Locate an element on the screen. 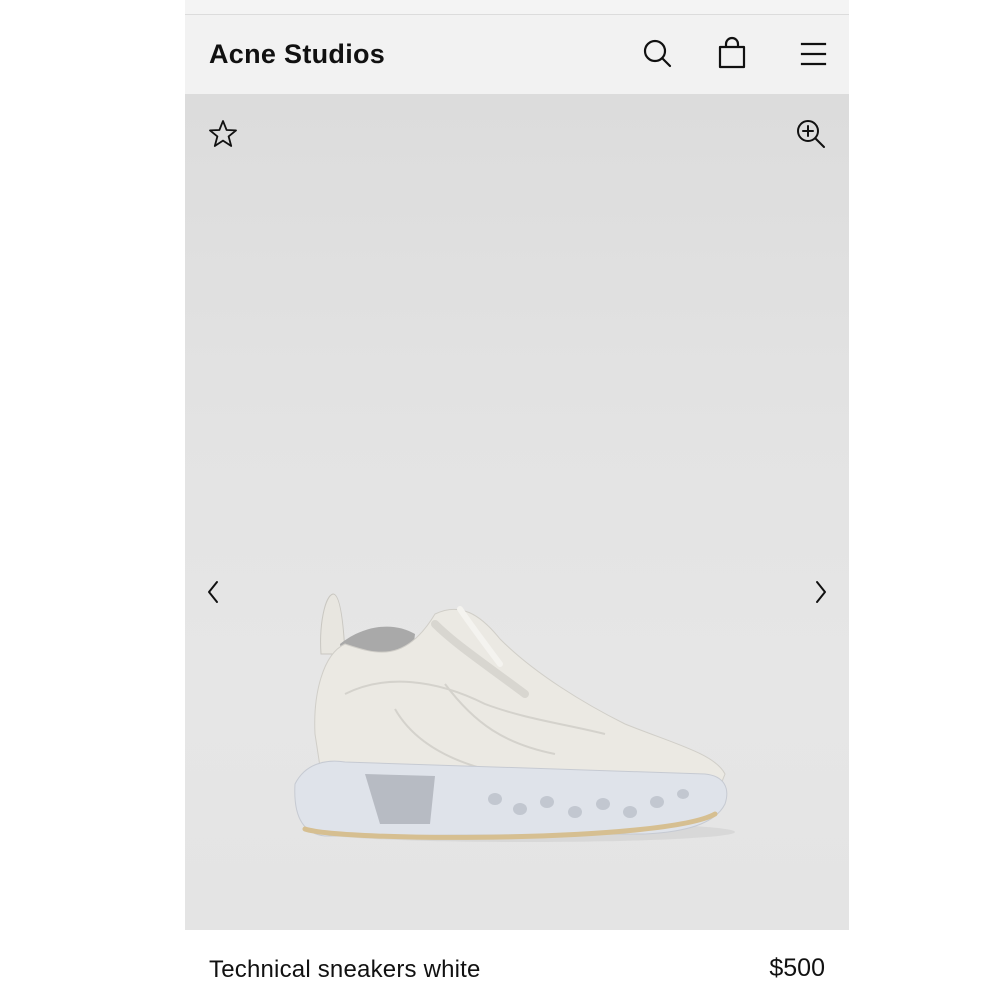 The image size is (1000, 1000). brand-logo: Acne Studios is located at coordinates (297, 54).